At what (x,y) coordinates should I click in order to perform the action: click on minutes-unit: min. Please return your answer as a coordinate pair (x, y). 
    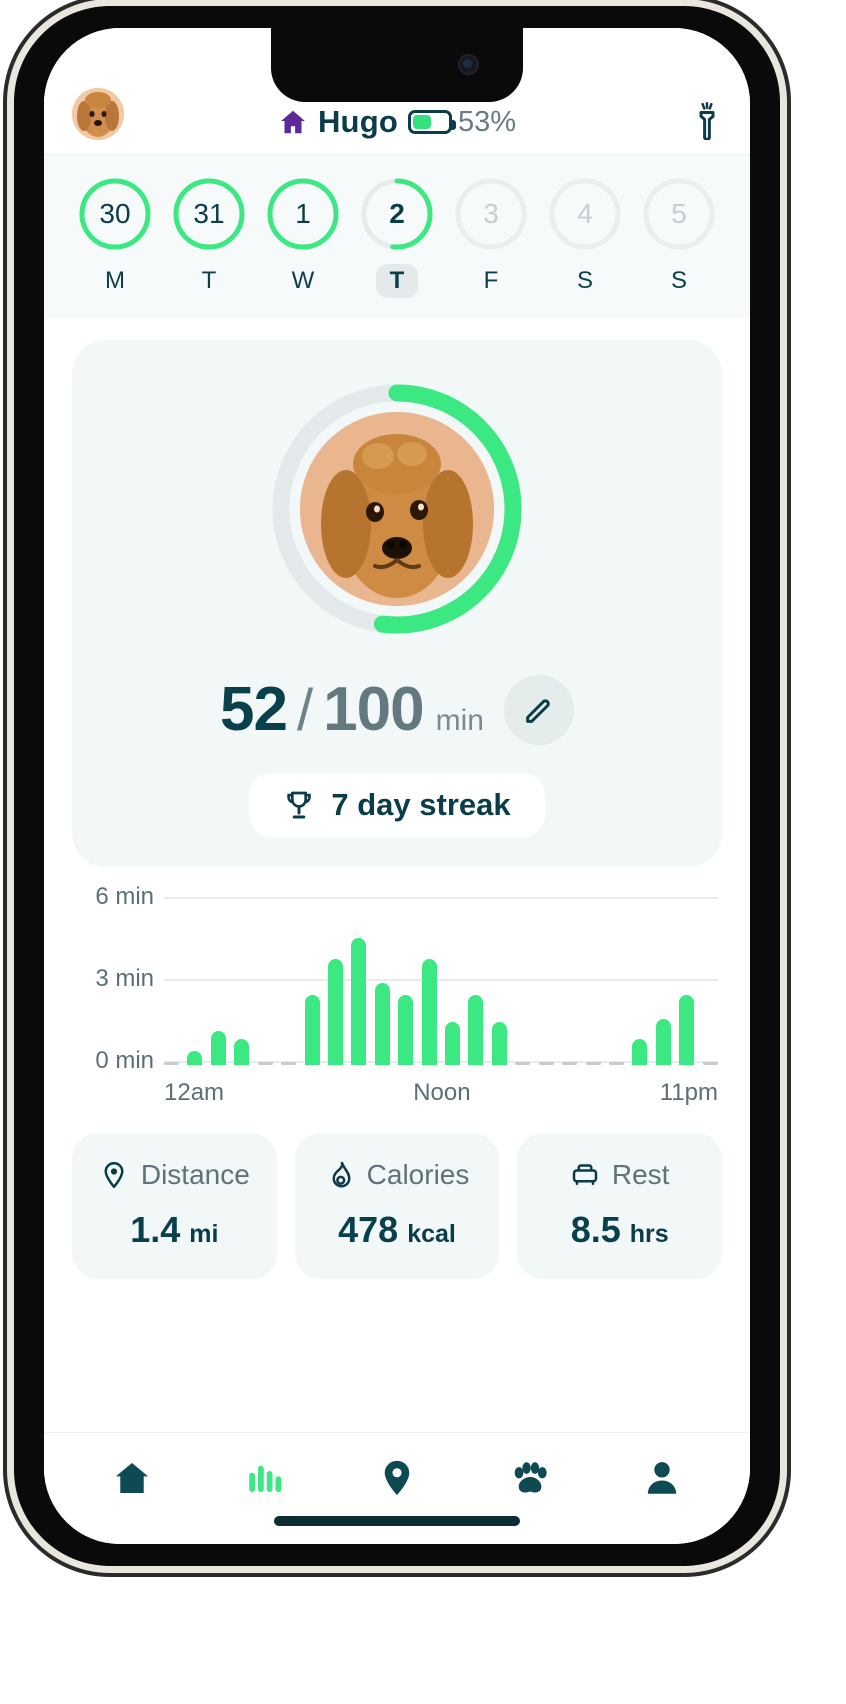
    Looking at the image, I should click on (459, 720).